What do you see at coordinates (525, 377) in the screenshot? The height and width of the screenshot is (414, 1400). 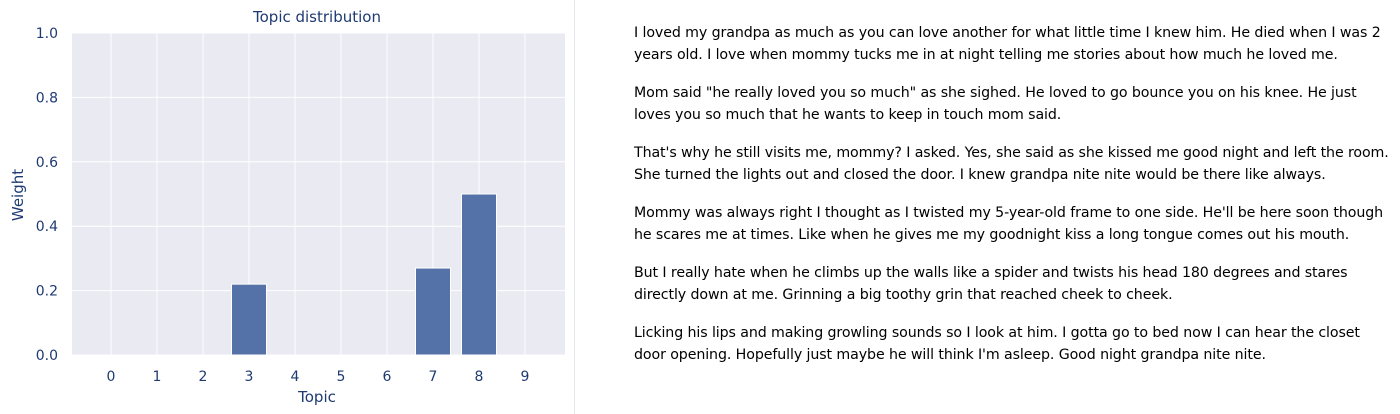 I see `x-tick-label: 9` at bounding box center [525, 377].